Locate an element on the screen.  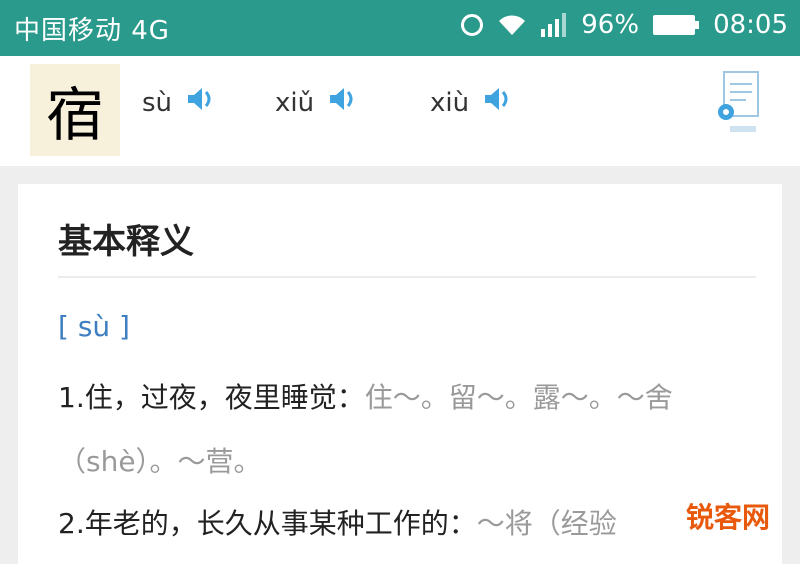
pinyin-label: sù is located at coordinates (157, 102).